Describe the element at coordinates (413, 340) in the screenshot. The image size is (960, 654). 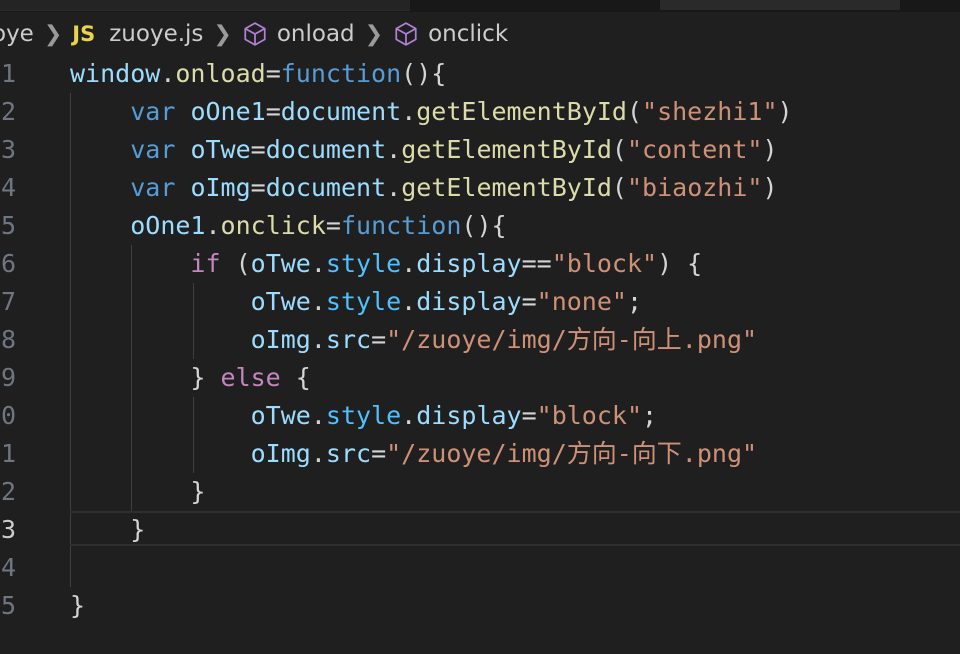
I see `code-text: oImg.src="/zuoye/img/方向-向上.png"` at that location.